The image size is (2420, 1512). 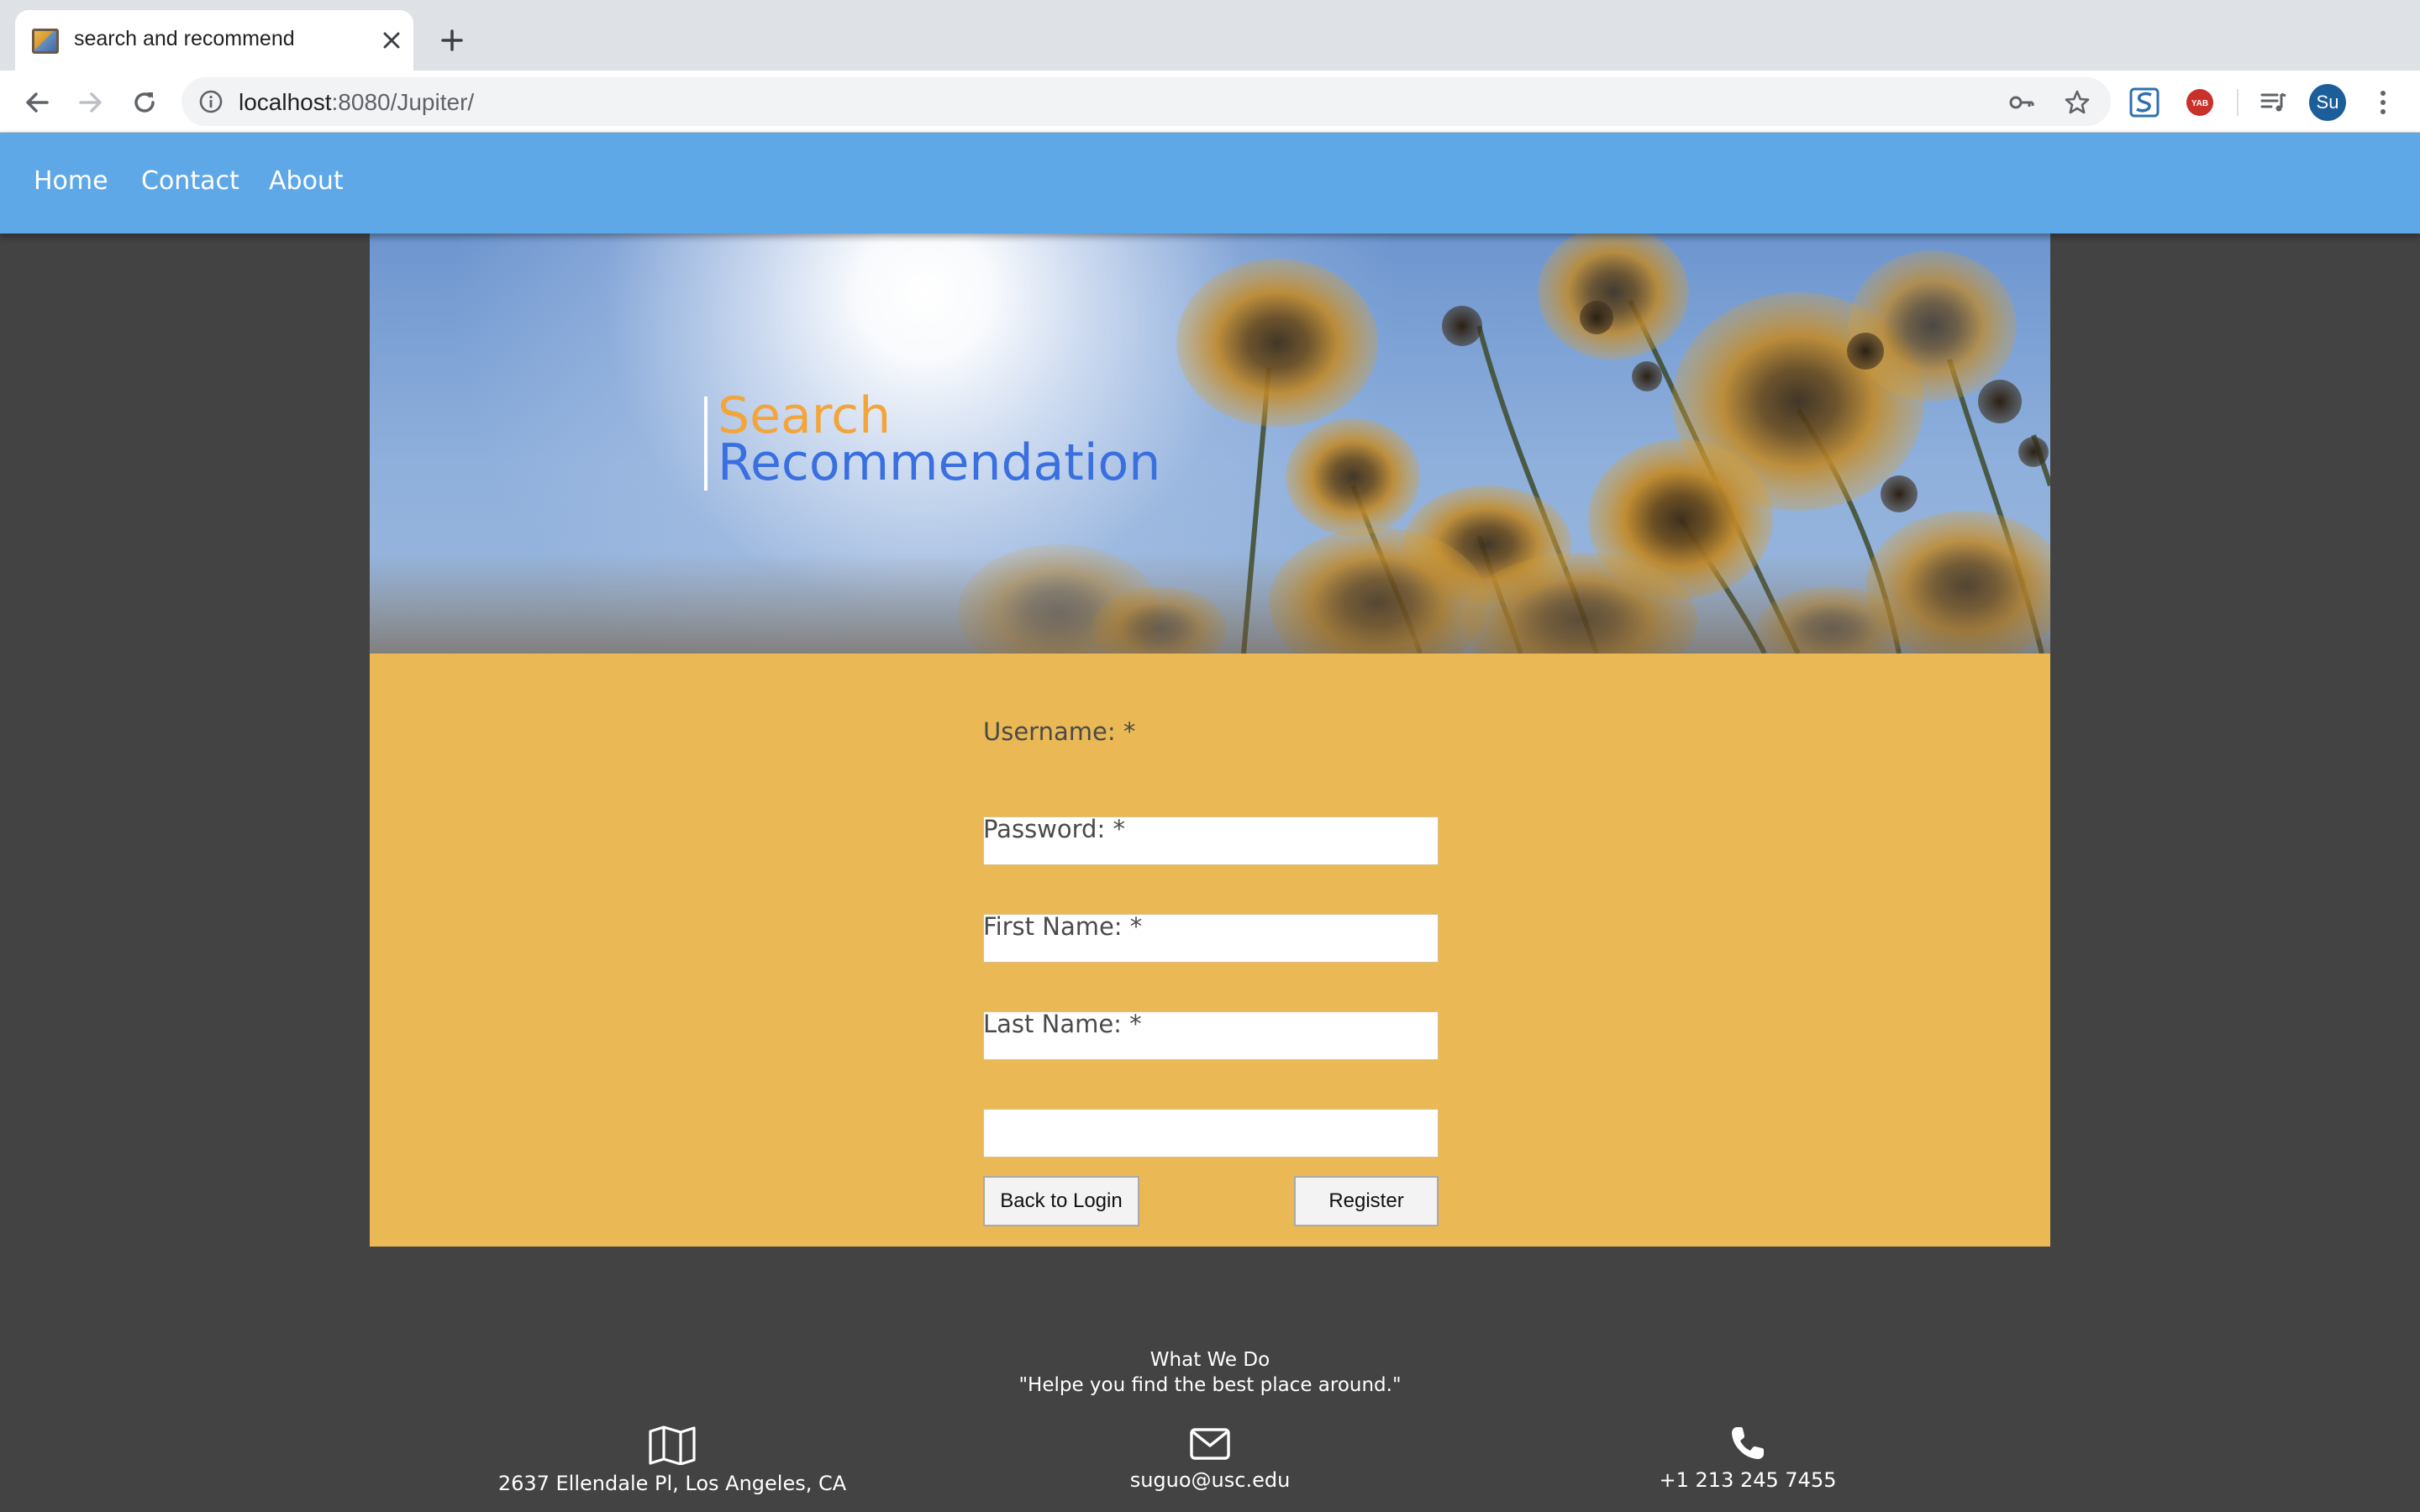 What do you see at coordinates (1210, 35) in the screenshot?
I see `browser-tab-strip: search and recommend` at bounding box center [1210, 35].